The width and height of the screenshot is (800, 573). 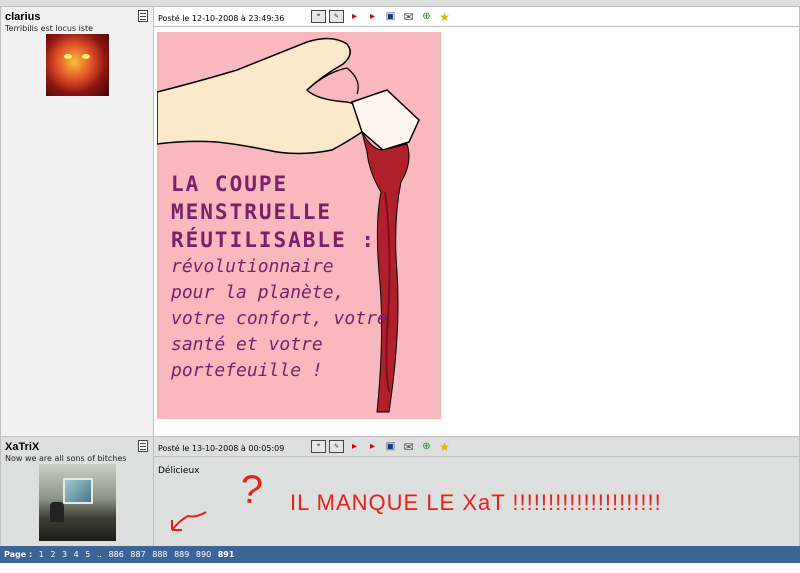 I want to click on page-link: 886, so click(x=116, y=554).